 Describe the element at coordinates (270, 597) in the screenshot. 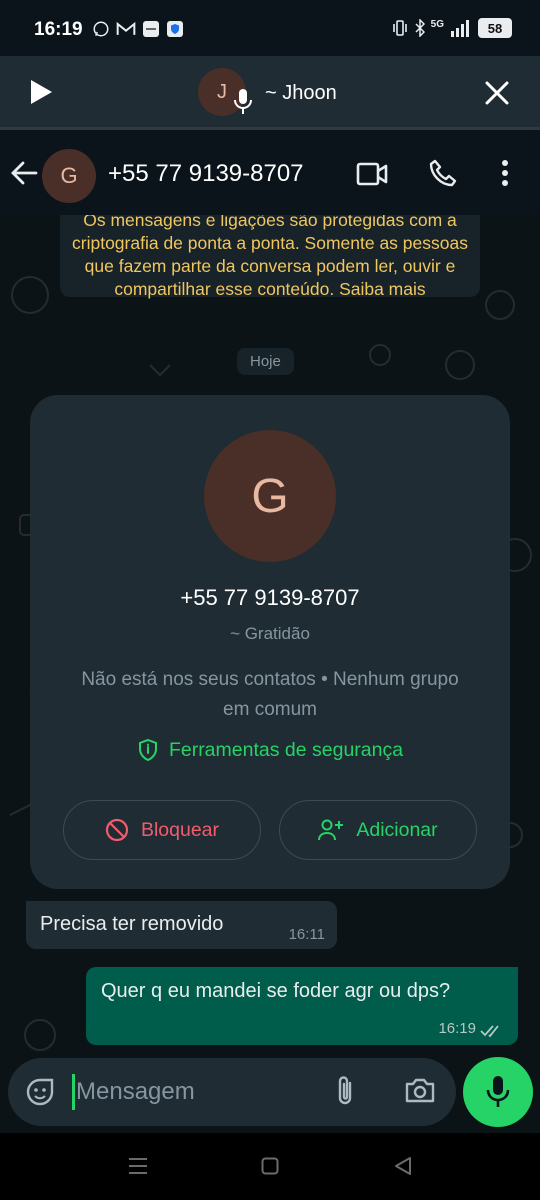

I see `contact-card-phone: +55 77 9139-8707` at that location.